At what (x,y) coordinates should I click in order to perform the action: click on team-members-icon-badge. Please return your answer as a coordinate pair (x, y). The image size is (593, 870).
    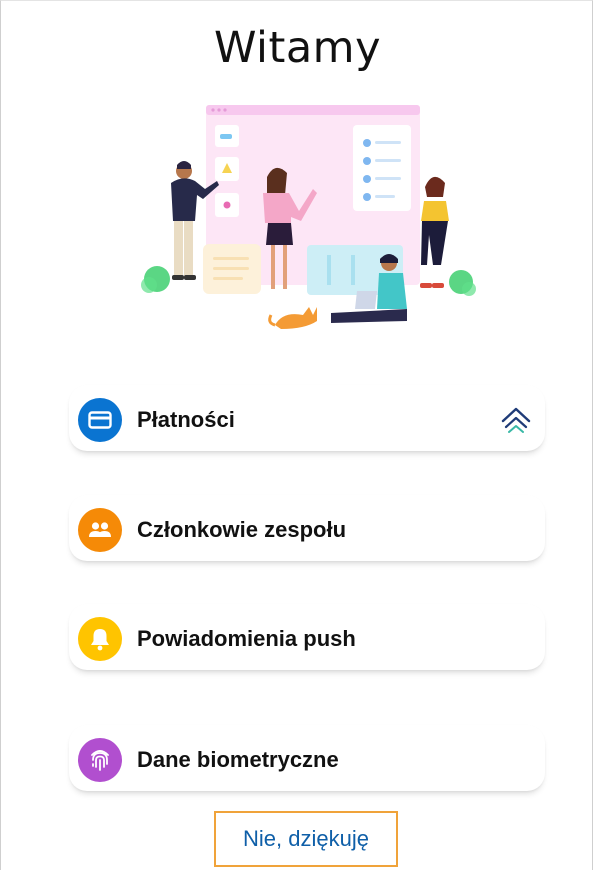
    Looking at the image, I should click on (100, 530).